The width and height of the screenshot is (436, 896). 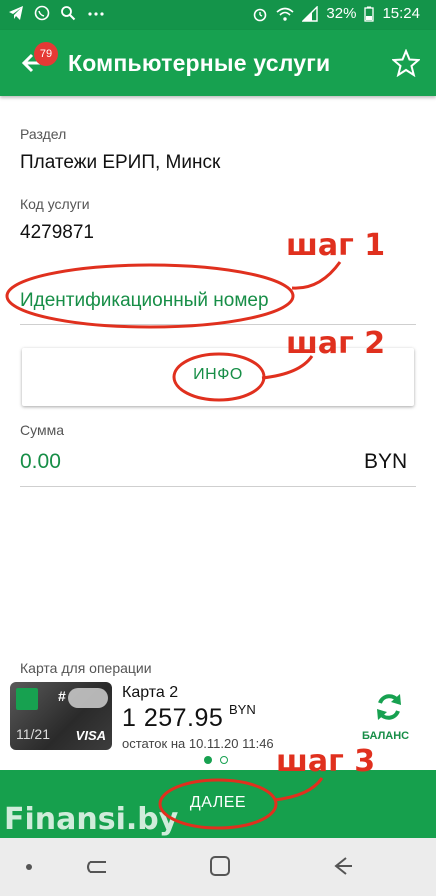 I want to click on service-code-value: 4279871, so click(x=57, y=232).